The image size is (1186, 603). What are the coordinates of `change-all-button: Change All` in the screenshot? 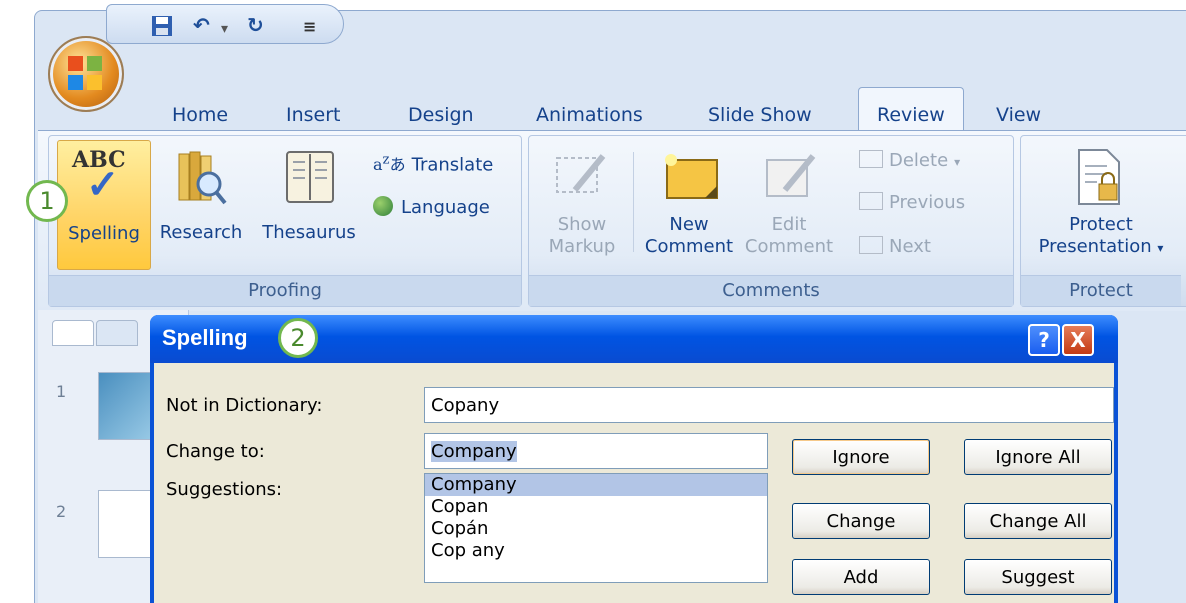 It's located at (1038, 521).